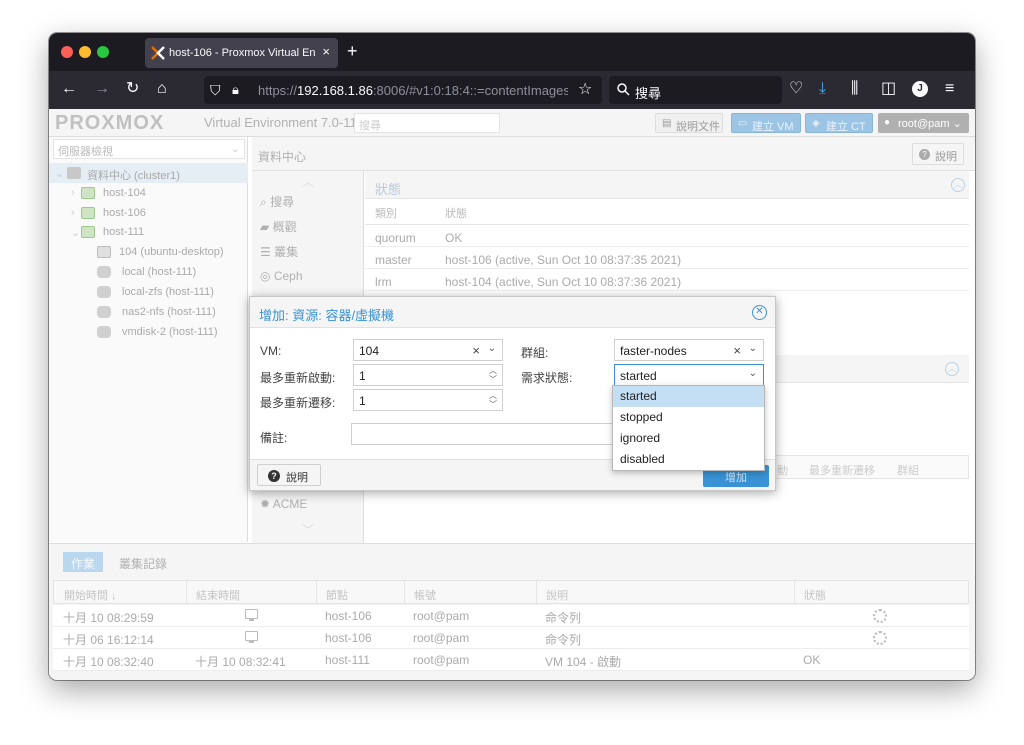  I want to click on scroll-down-icon: ﹀, so click(308, 529).